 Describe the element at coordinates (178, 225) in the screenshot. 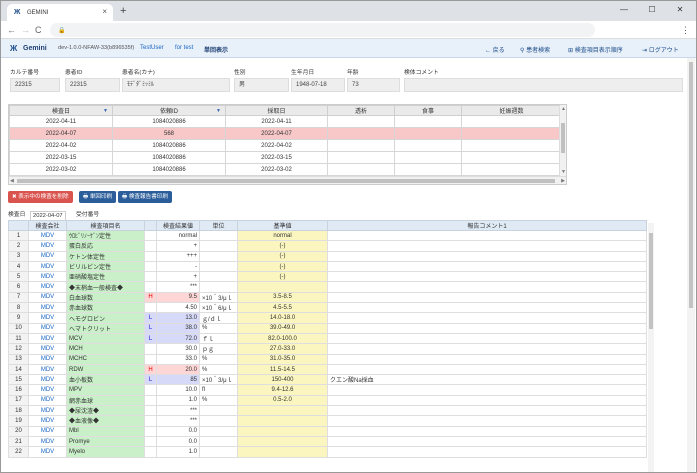

I see `result-value-header: 検査結果値` at that location.